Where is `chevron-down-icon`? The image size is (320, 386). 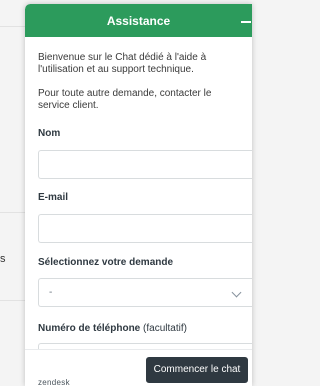 chevron-down-icon is located at coordinates (236, 292).